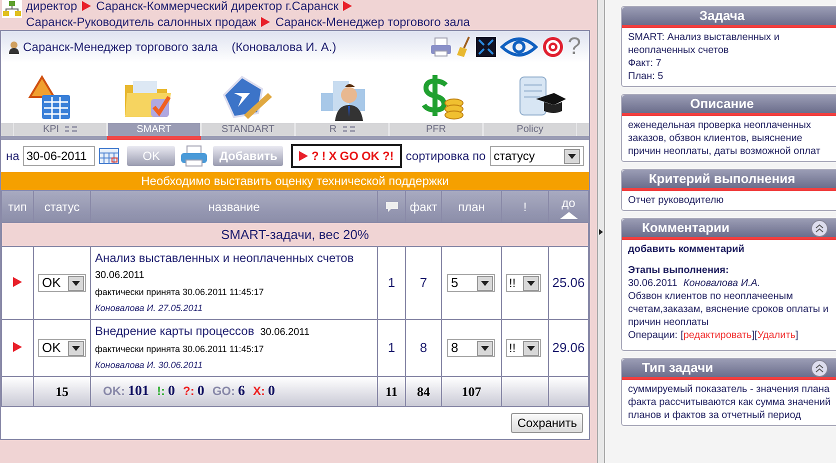 The height and width of the screenshot is (463, 836). I want to click on panel-text: суммируемый показатель - значения плана, so click(729, 389).